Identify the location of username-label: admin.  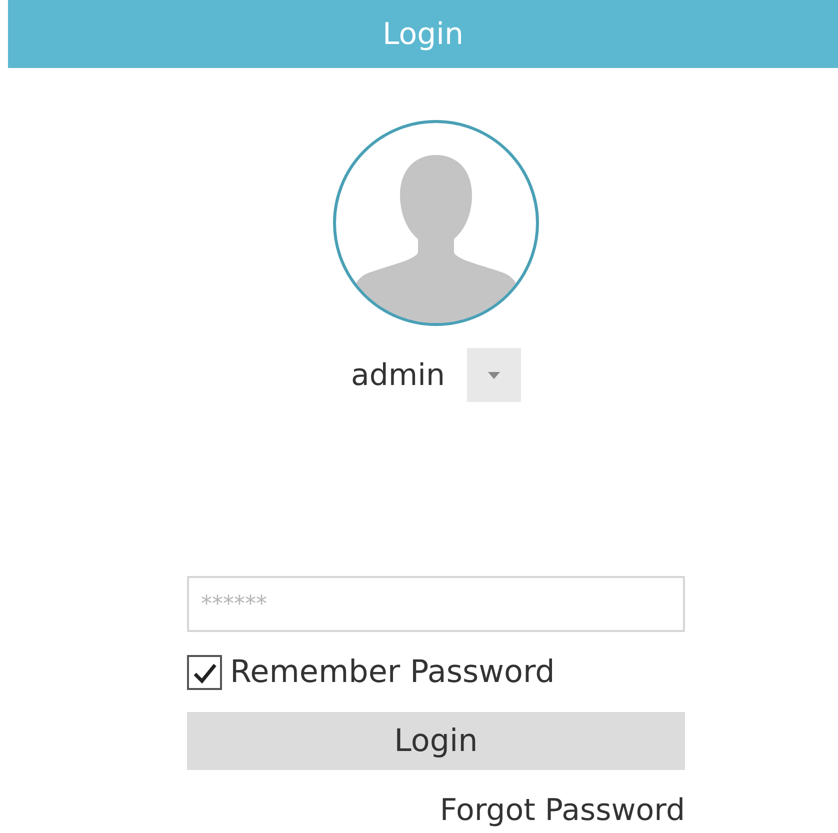
(398, 375).